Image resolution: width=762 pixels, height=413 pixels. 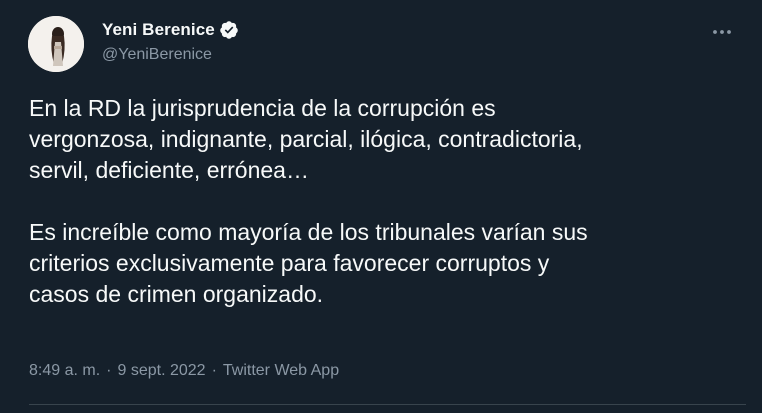 I want to click on avatar-image, so click(x=56, y=44).